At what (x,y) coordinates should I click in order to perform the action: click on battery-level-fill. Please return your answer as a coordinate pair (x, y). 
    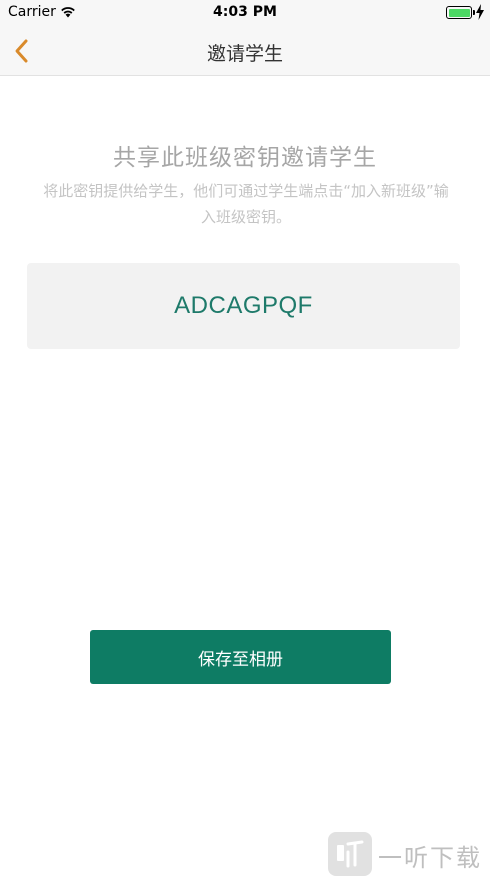
    Looking at the image, I should click on (459, 12).